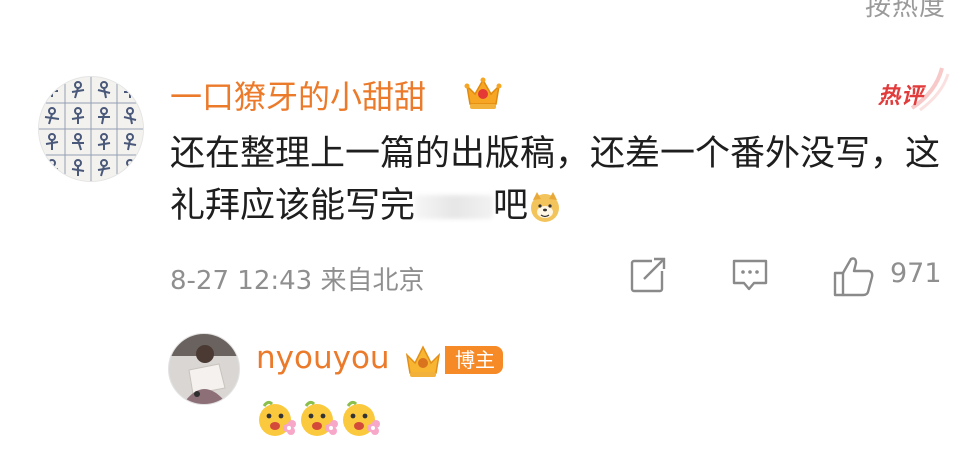 The image size is (964, 461). I want to click on reply-avatar, so click(204, 369).